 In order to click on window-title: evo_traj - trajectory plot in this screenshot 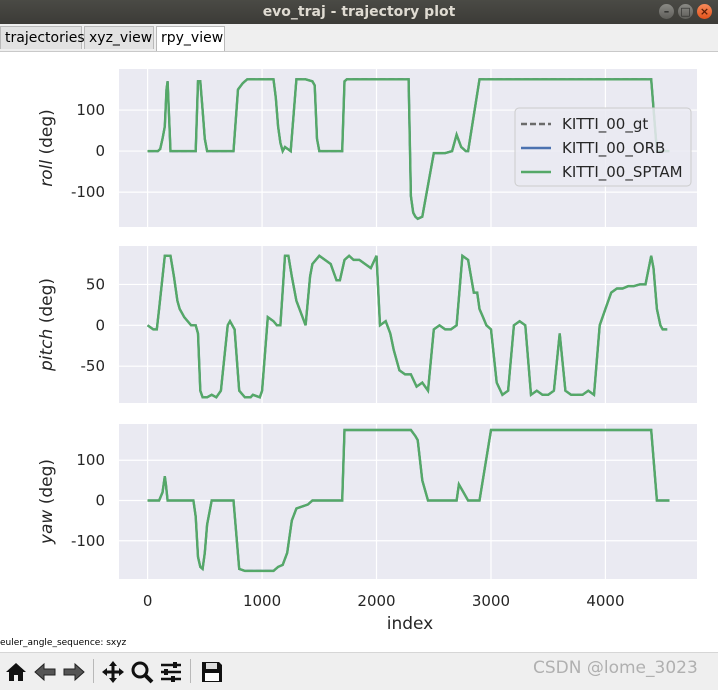, I will do `click(359, 12)`.